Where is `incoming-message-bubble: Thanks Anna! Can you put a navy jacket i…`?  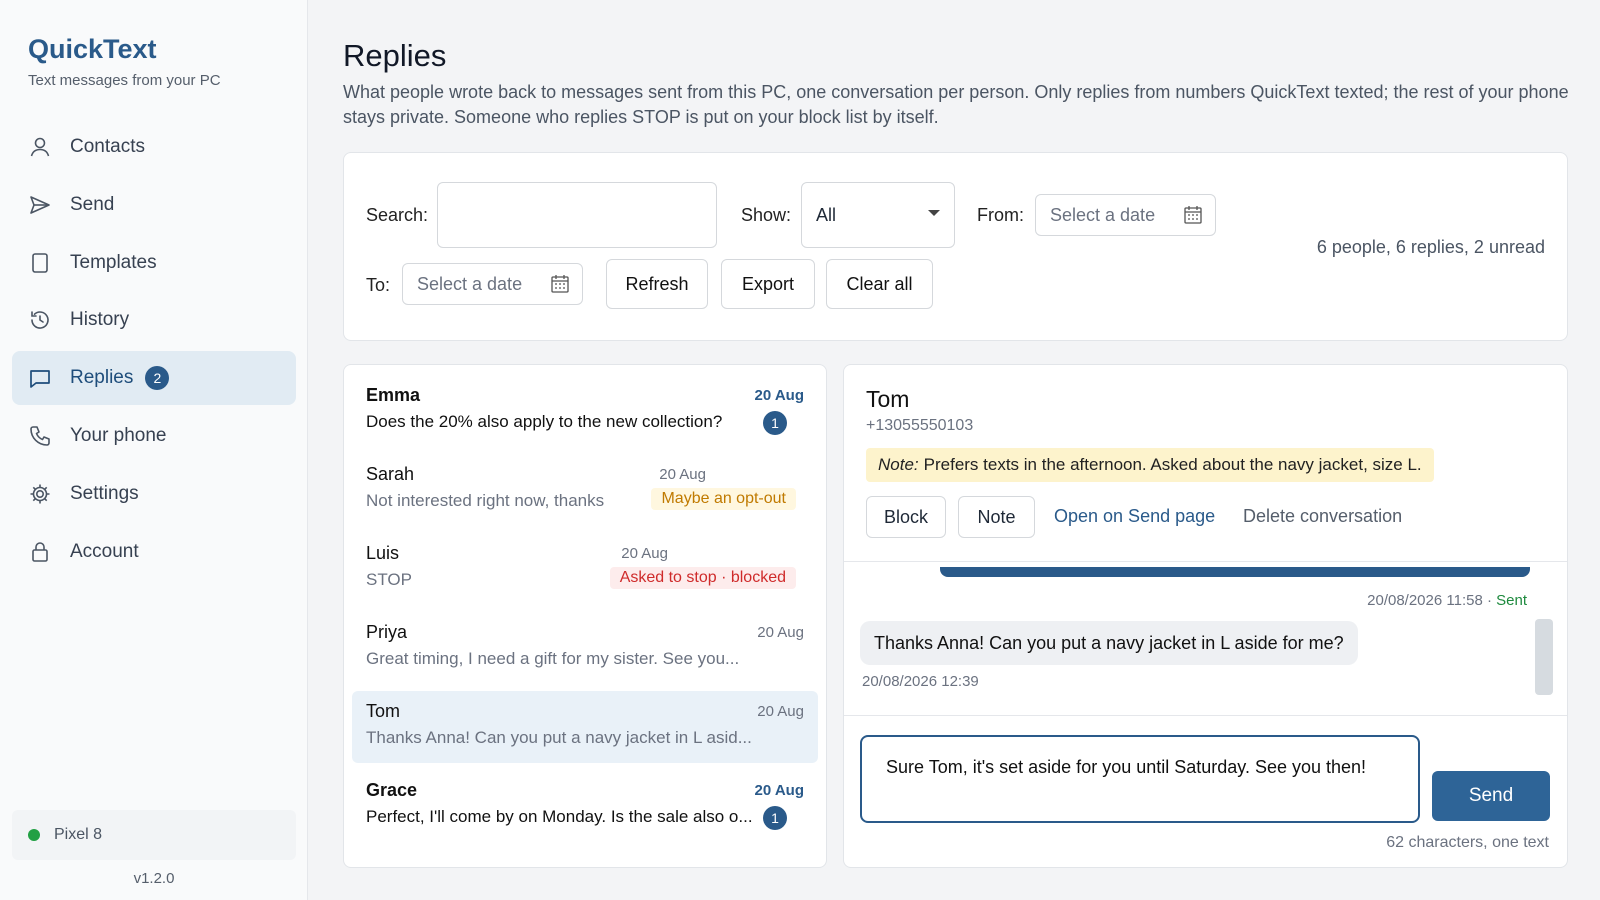 incoming-message-bubble: Thanks Anna! Can you put a navy jacket i… is located at coordinates (1109, 643).